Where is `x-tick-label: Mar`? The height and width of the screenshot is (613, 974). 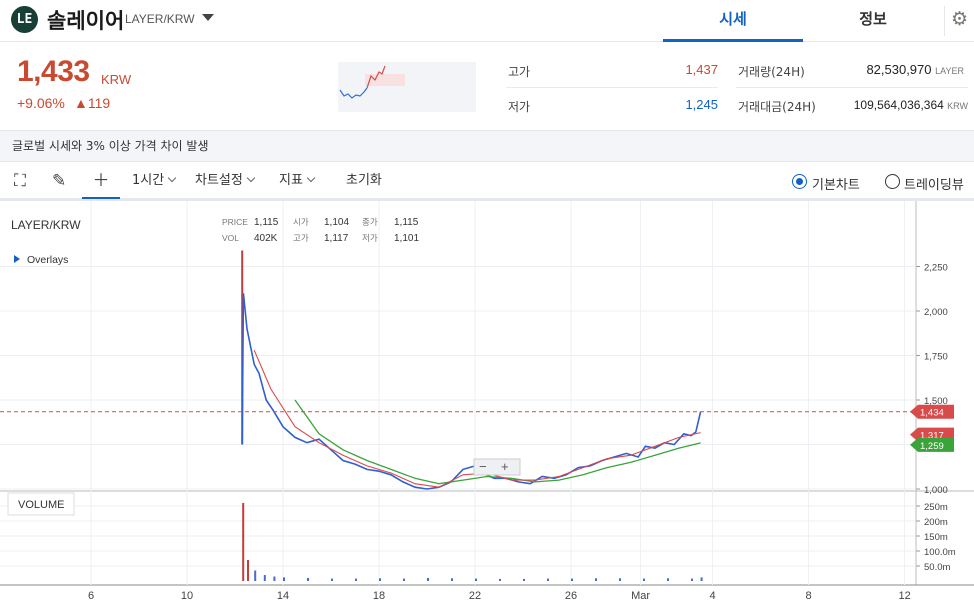
x-tick-label: Mar is located at coordinates (640, 596).